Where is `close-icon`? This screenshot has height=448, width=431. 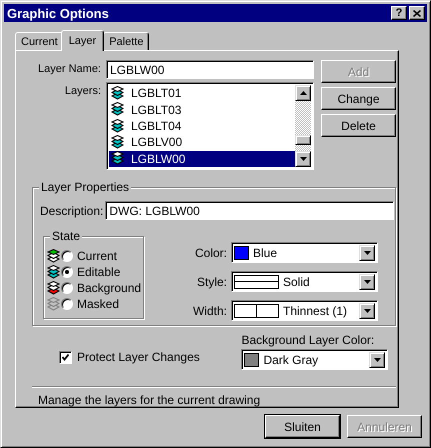
close-icon is located at coordinates (417, 13).